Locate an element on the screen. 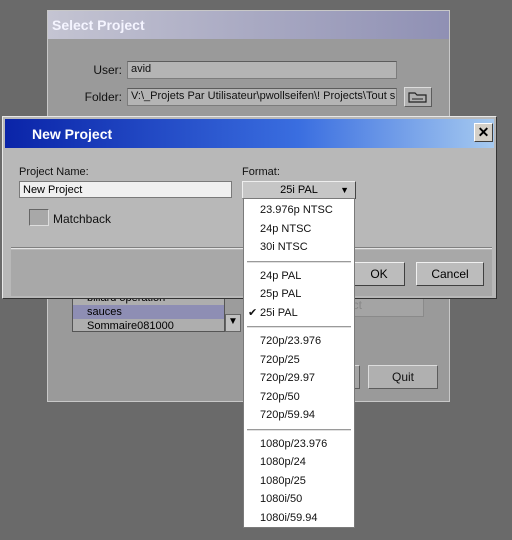 The image size is (512, 540). format-option: 720p/50 is located at coordinates (299, 397).